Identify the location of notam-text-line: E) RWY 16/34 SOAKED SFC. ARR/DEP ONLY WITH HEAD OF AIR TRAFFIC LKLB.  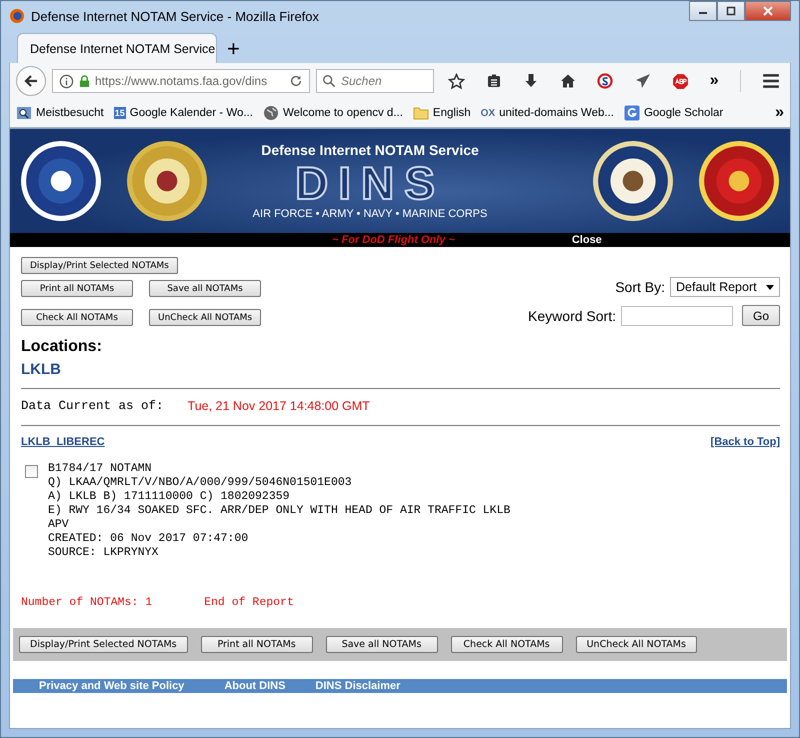
(279, 511).